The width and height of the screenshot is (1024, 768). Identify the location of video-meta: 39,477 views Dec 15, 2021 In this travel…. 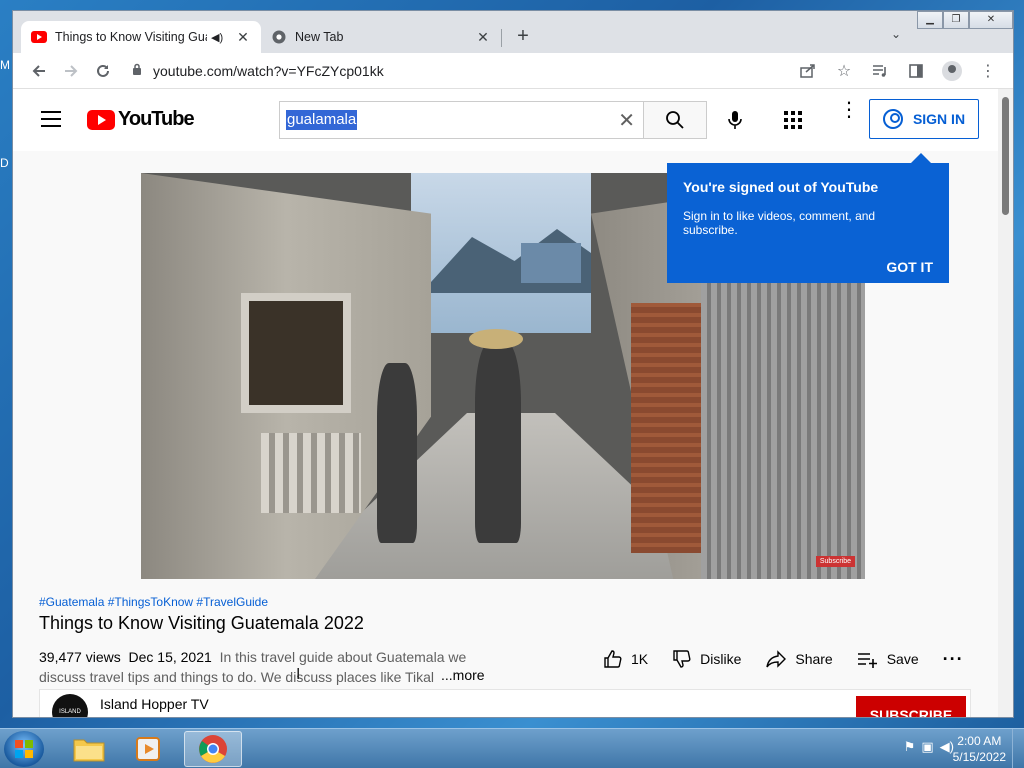
(254, 667).